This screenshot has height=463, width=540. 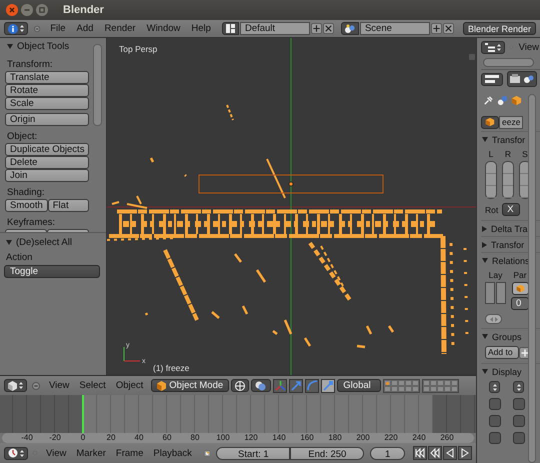 What do you see at coordinates (335, 438) in the screenshot?
I see `frame-number: 180` at bounding box center [335, 438].